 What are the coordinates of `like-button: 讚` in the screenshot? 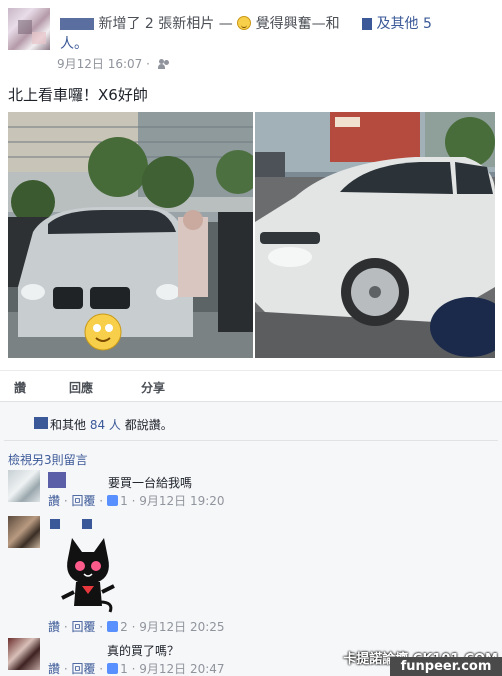 It's located at (20, 387).